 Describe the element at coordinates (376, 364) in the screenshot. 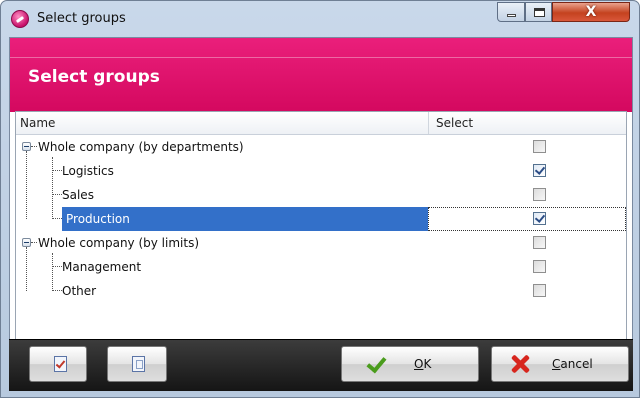

I see `ok-check-icon` at that location.